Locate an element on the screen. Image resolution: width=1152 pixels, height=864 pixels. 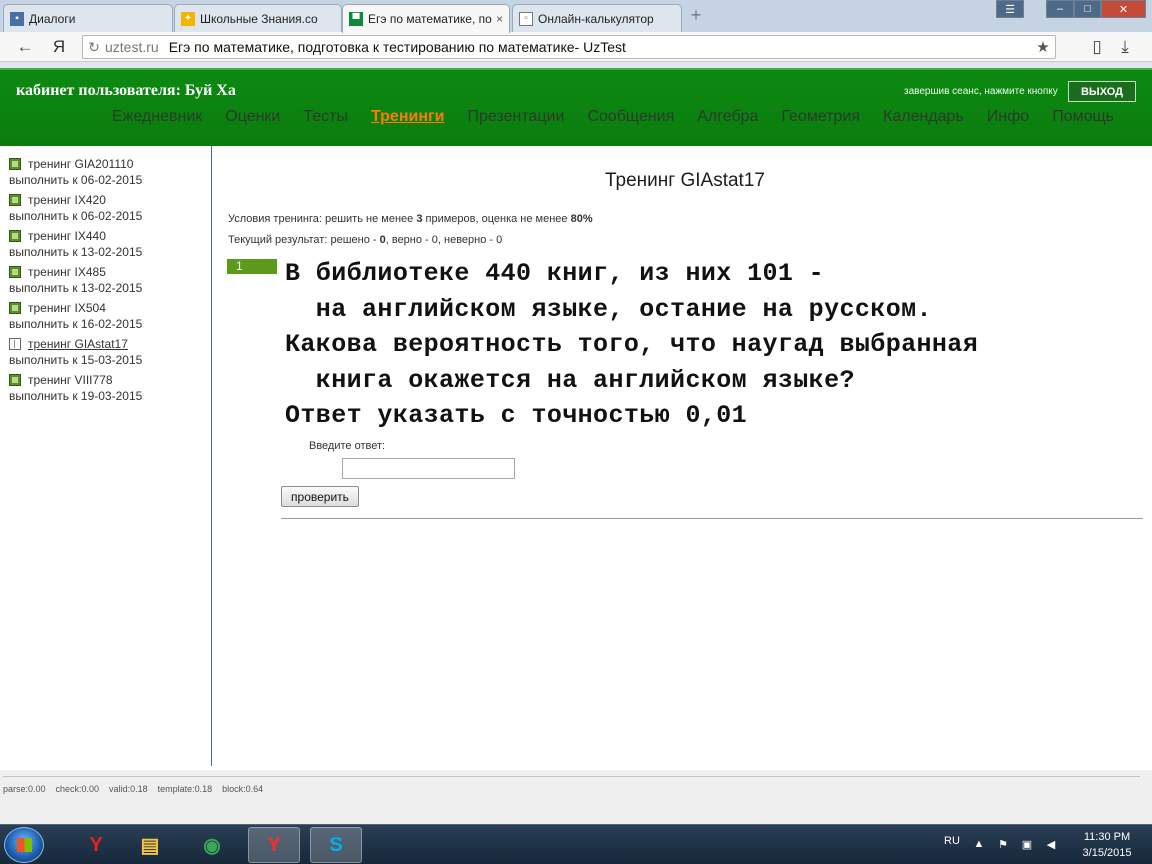
menu-item-5: Сообщения is located at coordinates (630, 117).